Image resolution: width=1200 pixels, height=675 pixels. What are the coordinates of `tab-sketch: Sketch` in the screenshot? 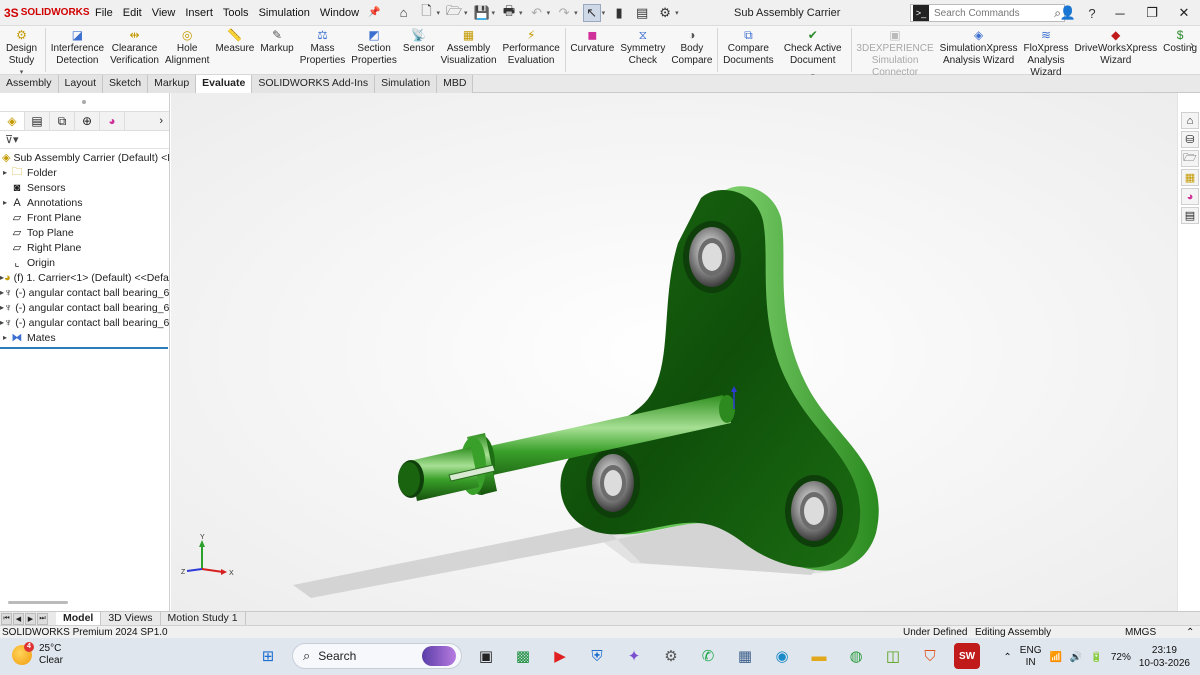 It's located at (126, 84).